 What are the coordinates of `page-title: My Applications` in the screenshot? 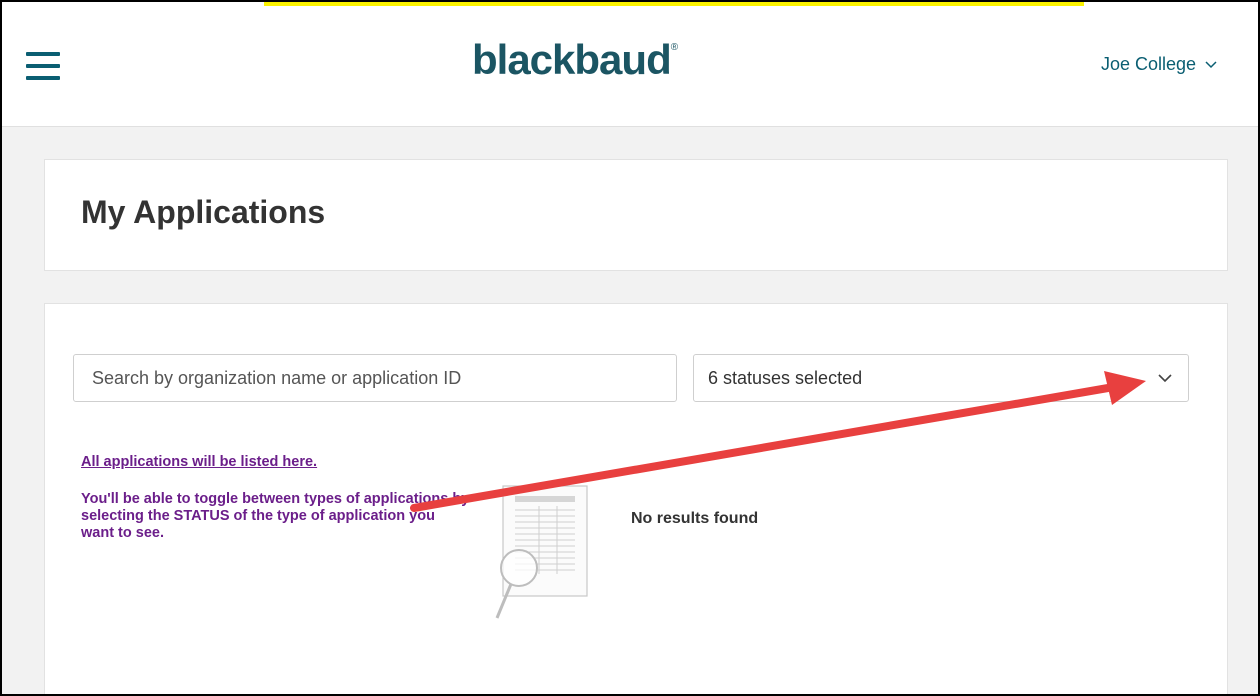 It's located at (203, 212).